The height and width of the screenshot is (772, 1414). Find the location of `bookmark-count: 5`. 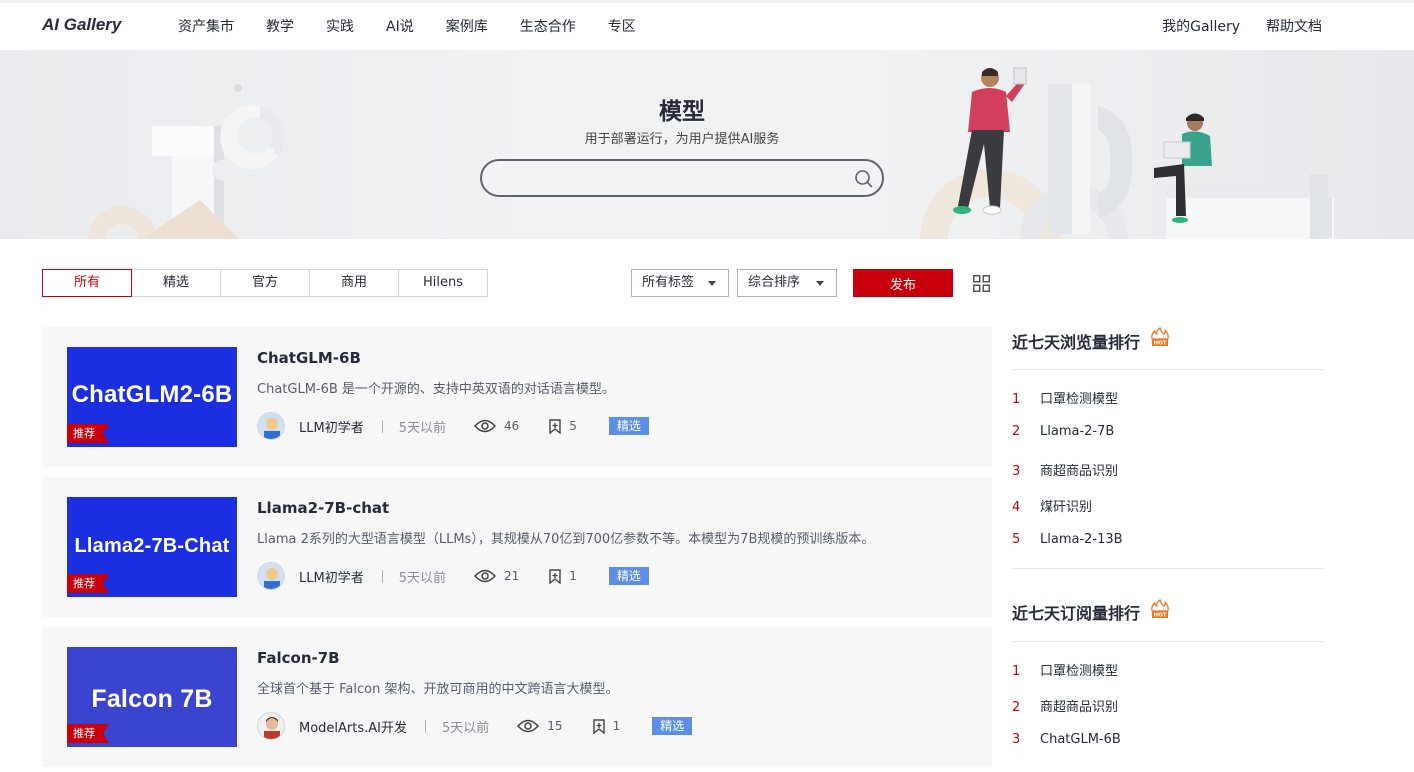

bookmark-count: 5 is located at coordinates (573, 426).